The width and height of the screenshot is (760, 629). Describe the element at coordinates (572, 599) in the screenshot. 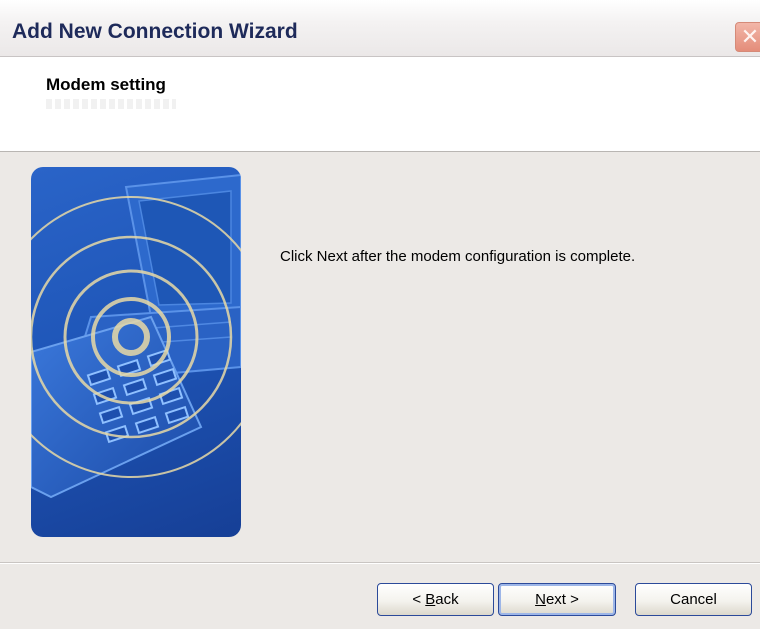

I see `next-suffix: >` at that location.